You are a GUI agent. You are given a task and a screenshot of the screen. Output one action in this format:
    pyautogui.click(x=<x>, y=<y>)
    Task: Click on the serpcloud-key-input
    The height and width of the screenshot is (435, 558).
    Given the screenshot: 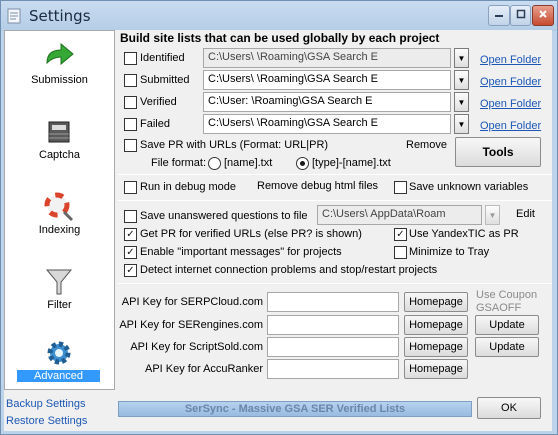 What is the action you would take?
    pyautogui.click(x=333, y=302)
    